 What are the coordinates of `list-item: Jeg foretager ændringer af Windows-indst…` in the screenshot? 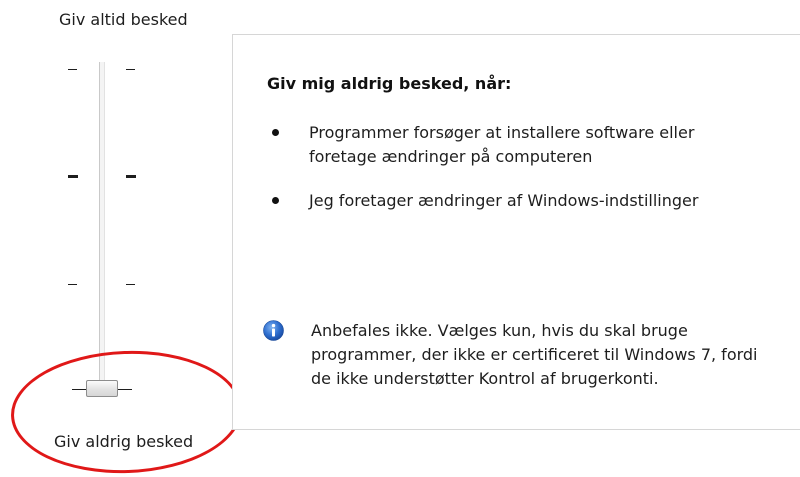 It's located at (517, 201).